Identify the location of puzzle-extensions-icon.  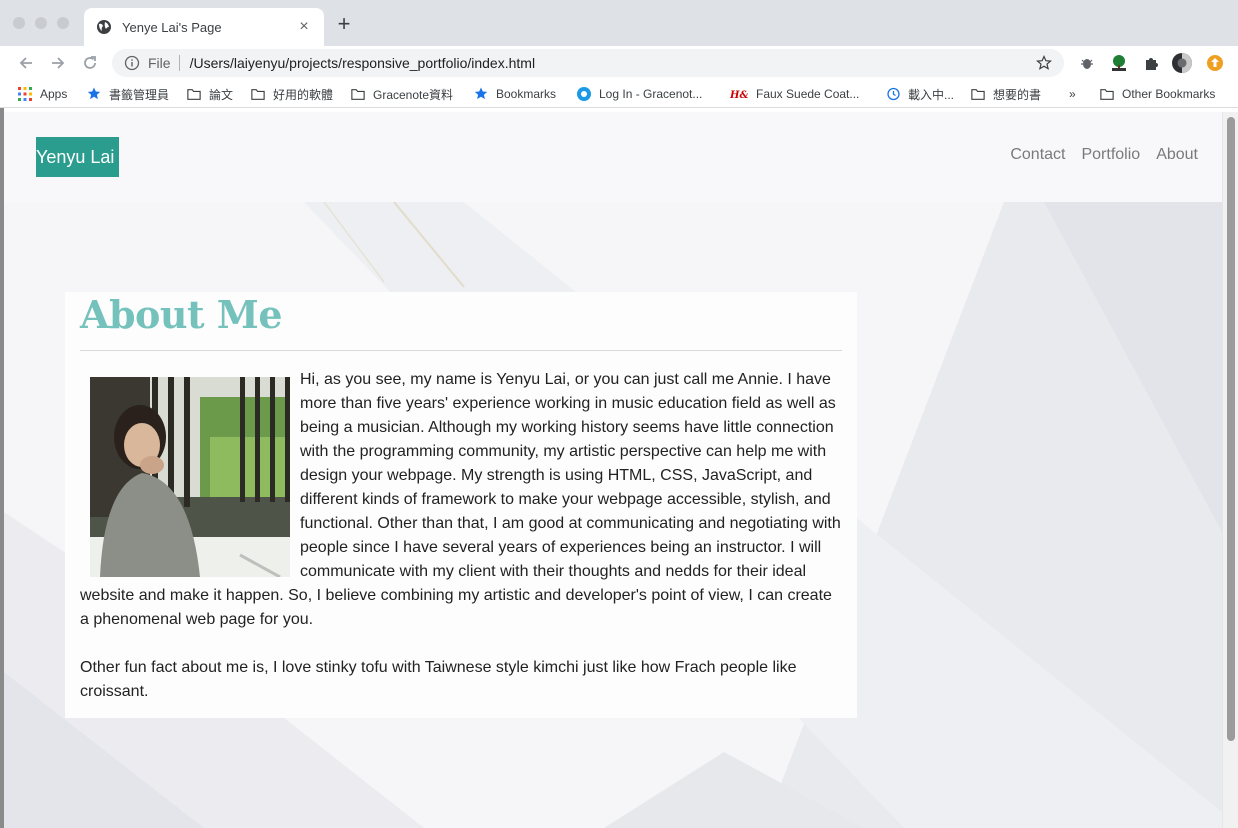
(1151, 63).